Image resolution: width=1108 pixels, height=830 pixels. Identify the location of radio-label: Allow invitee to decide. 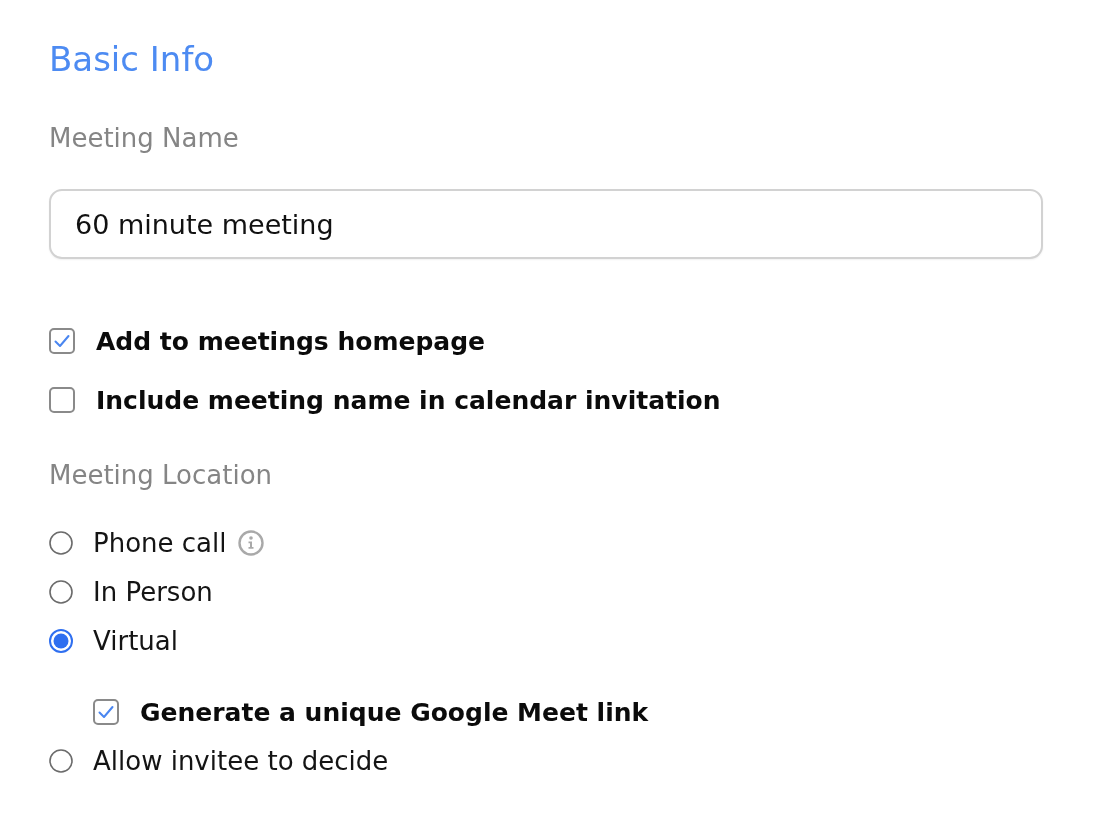
(241, 761).